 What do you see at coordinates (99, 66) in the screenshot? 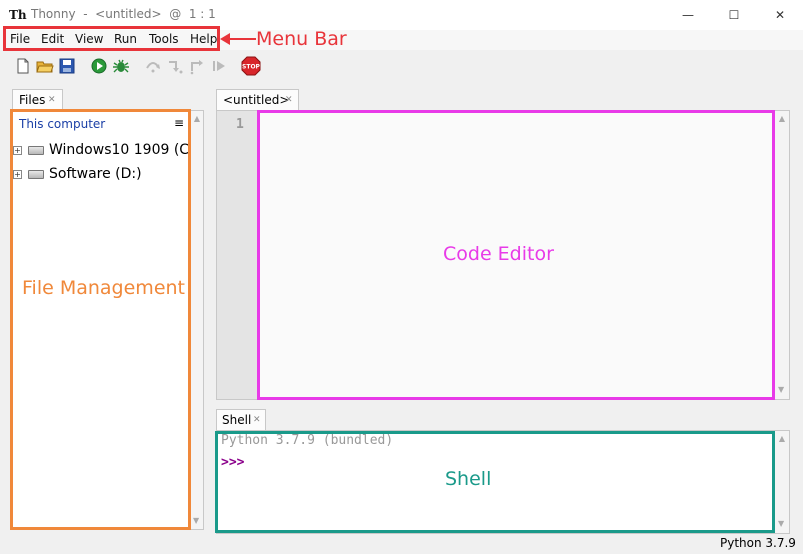
I see `run-icon` at bounding box center [99, 66].